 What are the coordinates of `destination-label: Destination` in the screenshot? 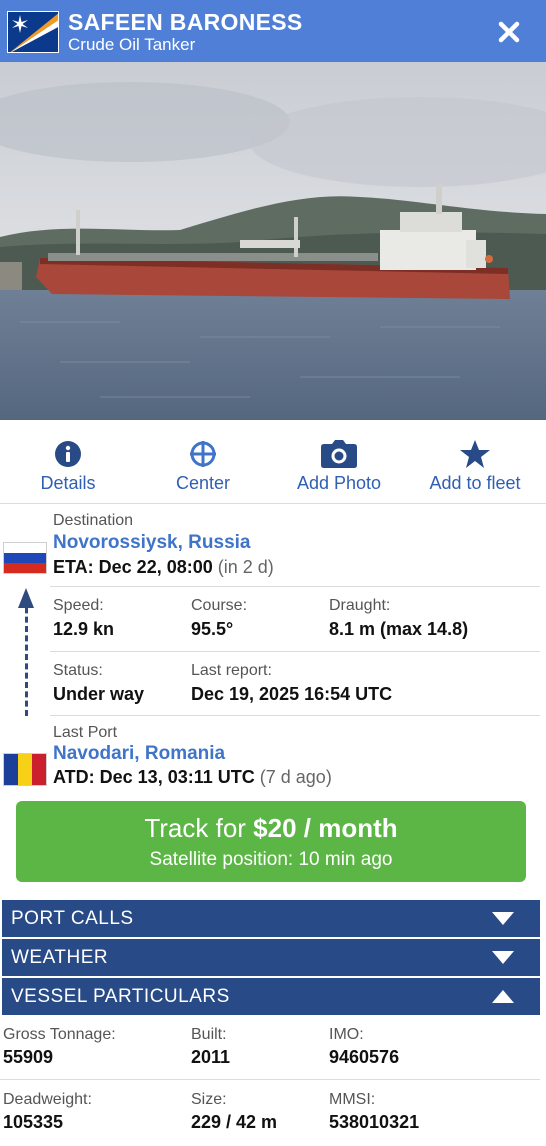 It's located at (93, 520).